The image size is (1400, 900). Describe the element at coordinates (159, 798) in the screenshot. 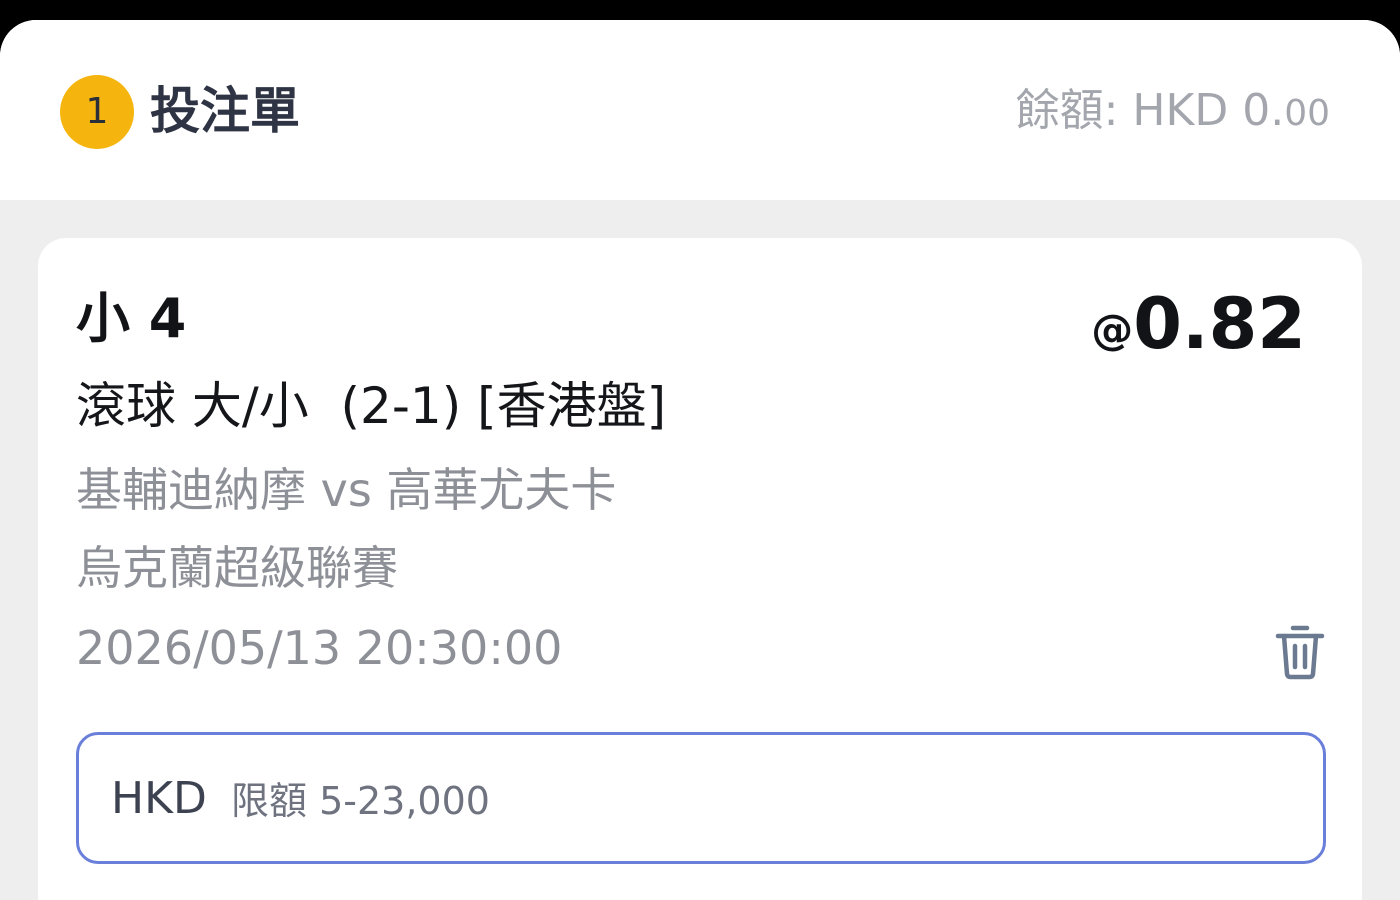

I see `stake-currency: HKD` at that location.